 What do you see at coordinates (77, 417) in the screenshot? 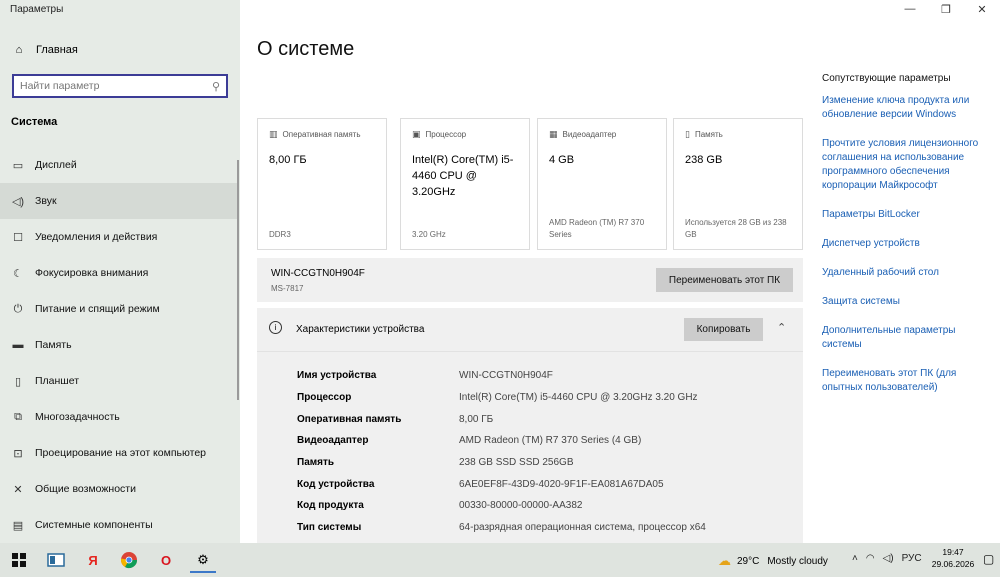
I see `sidebar-item-label: Многозадачность` at bounding box center [77, 417].